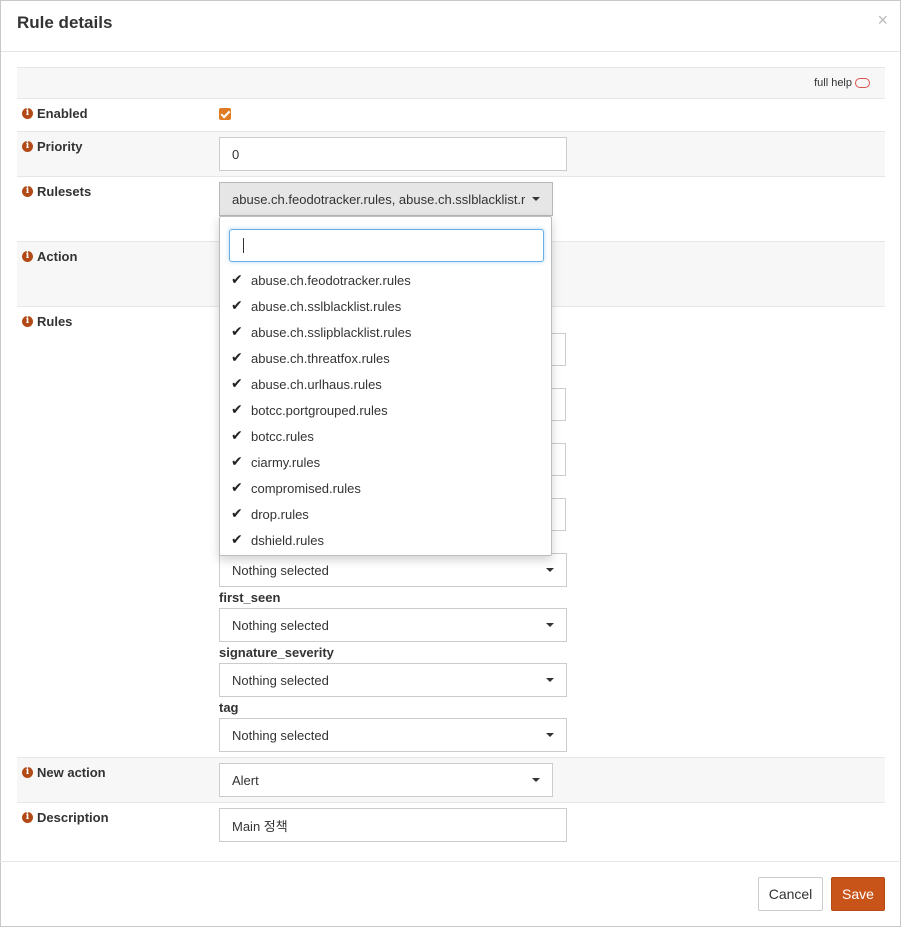 This screenshot has height=927, width=901. Describe the element at coordinates (280, 514) in the screenshot. I see `dropdown-item-label: drop.rules` at that location.